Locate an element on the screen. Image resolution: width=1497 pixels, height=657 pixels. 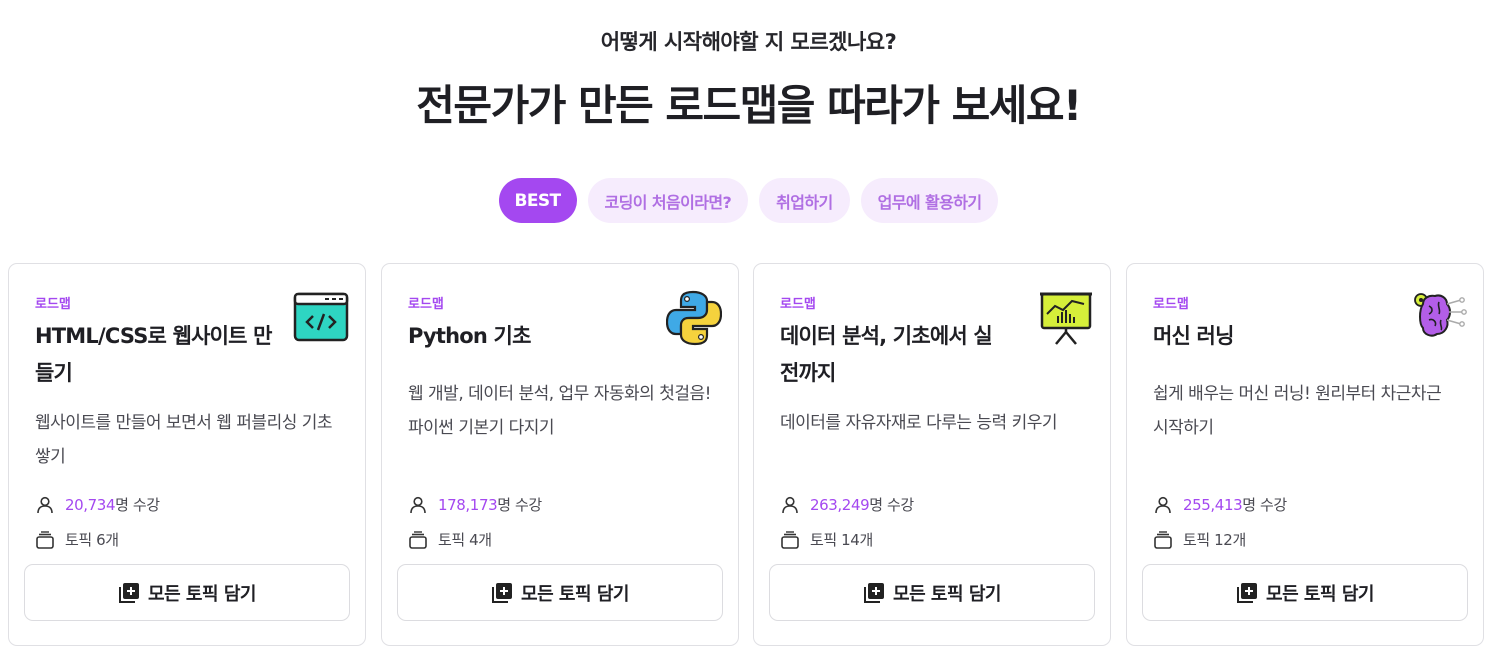
tab-work: 업무에 활용하기 is located at coordinates (929, 200).